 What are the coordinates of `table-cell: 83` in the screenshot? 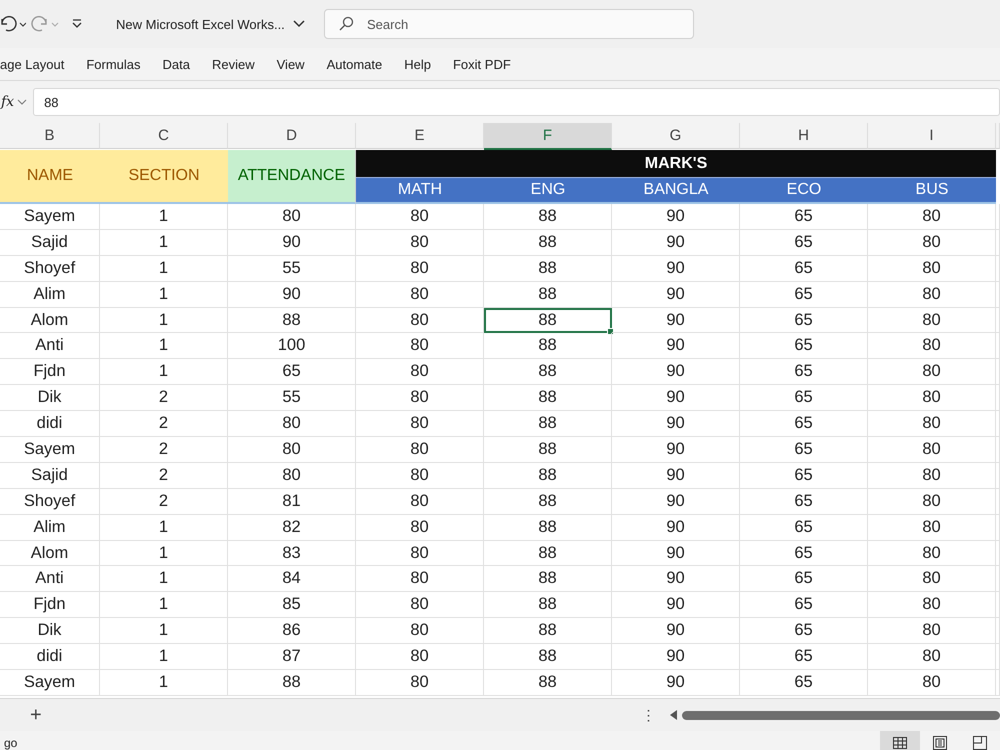 It's located at (292, 553).